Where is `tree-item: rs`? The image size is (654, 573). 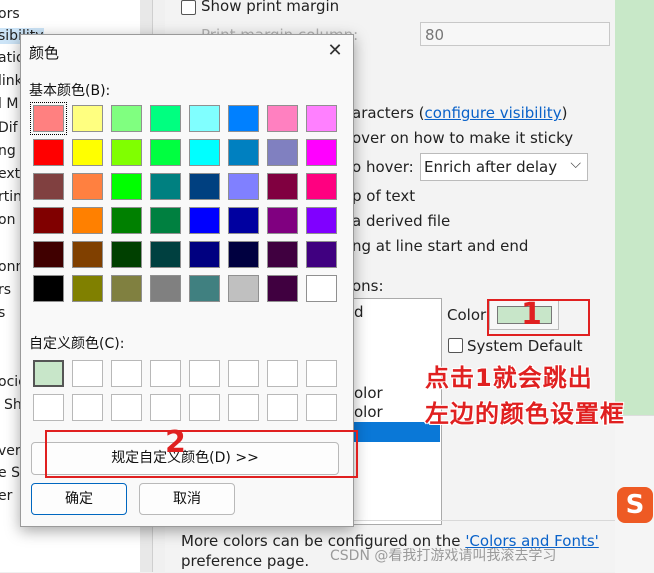 tree-item: rs is located at coordinates (5, 290).